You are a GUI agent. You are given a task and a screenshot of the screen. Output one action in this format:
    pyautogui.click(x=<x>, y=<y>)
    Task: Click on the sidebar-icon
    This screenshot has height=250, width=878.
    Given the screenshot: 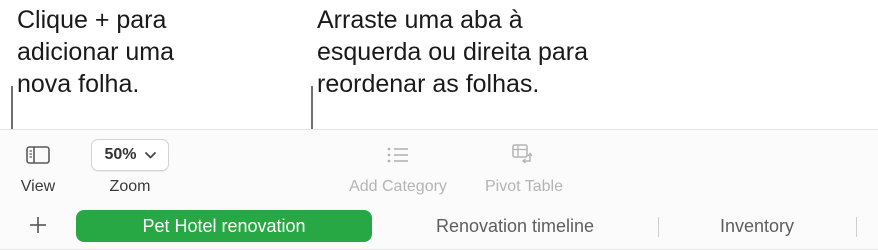 What is the action you would take?
    pyautogui.click(x=38, y=155)
    